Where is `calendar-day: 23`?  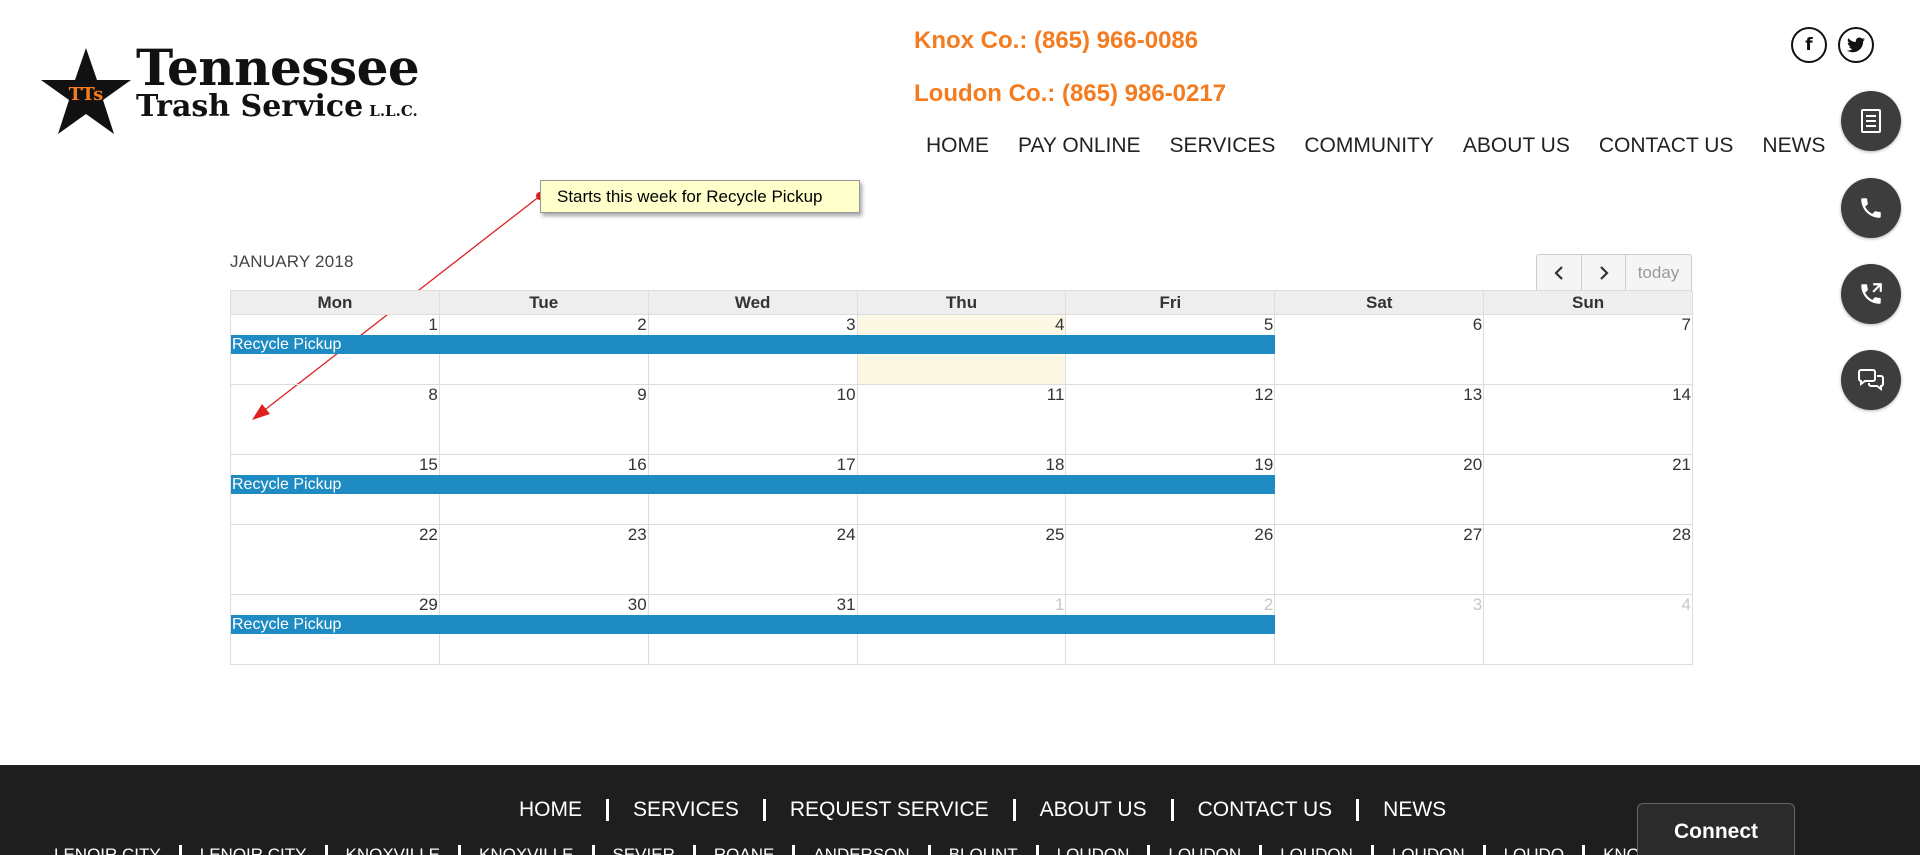
calendar-day: 23 is located at coordinates (544, 560).